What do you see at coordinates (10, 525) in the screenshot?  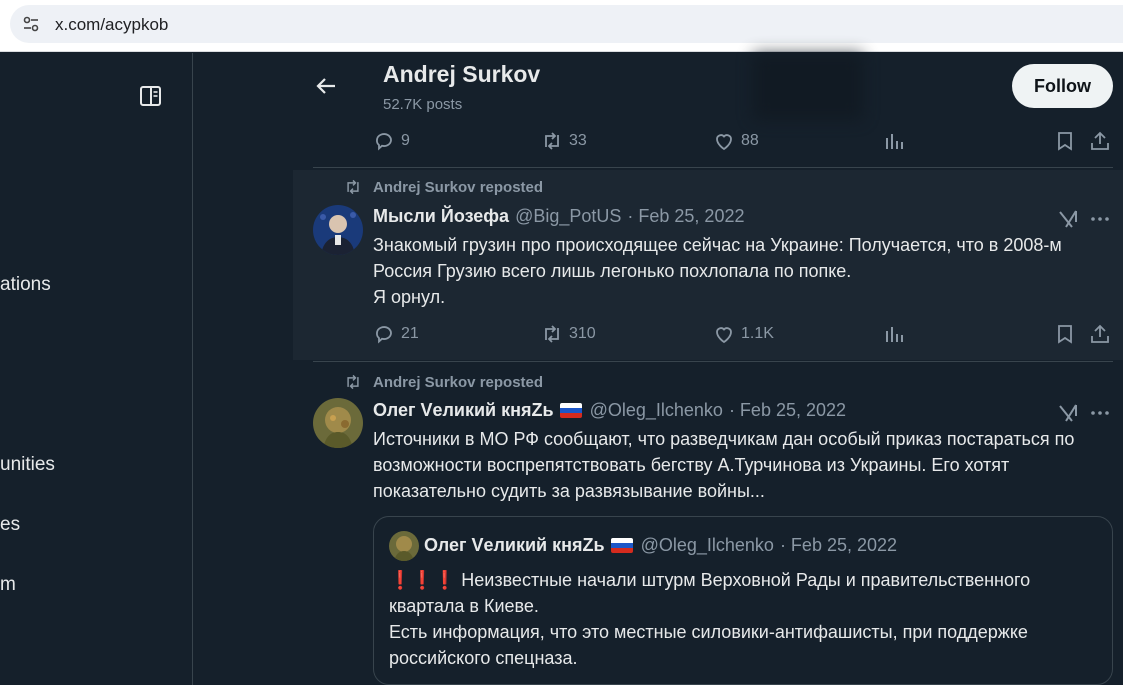 I see `nav-item-premium: es` at bounding box center [10, 525].